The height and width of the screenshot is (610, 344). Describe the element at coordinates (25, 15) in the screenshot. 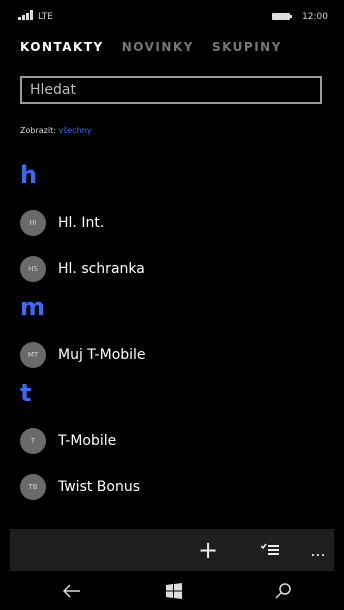

I see `signal-icon` at that location.